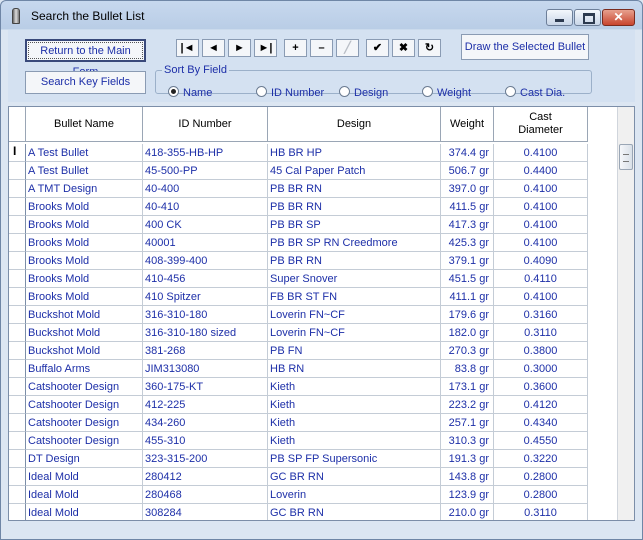 The image size is (643, 540). Describe the element at coordinates (205, 512) in the screenshot. I see `table-cell: 308284` at that location.